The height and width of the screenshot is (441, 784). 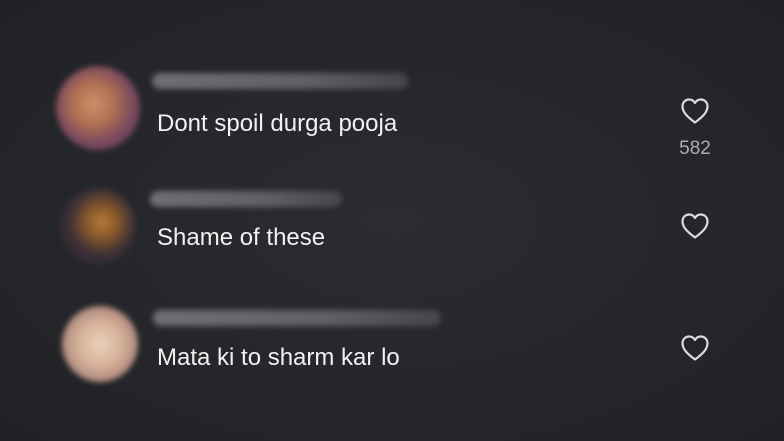 What do you see at coordinates (277, 123) in the screenshot?
I see `comment-text: Dont spoil durga pooja` at bounding box center [277, 123].